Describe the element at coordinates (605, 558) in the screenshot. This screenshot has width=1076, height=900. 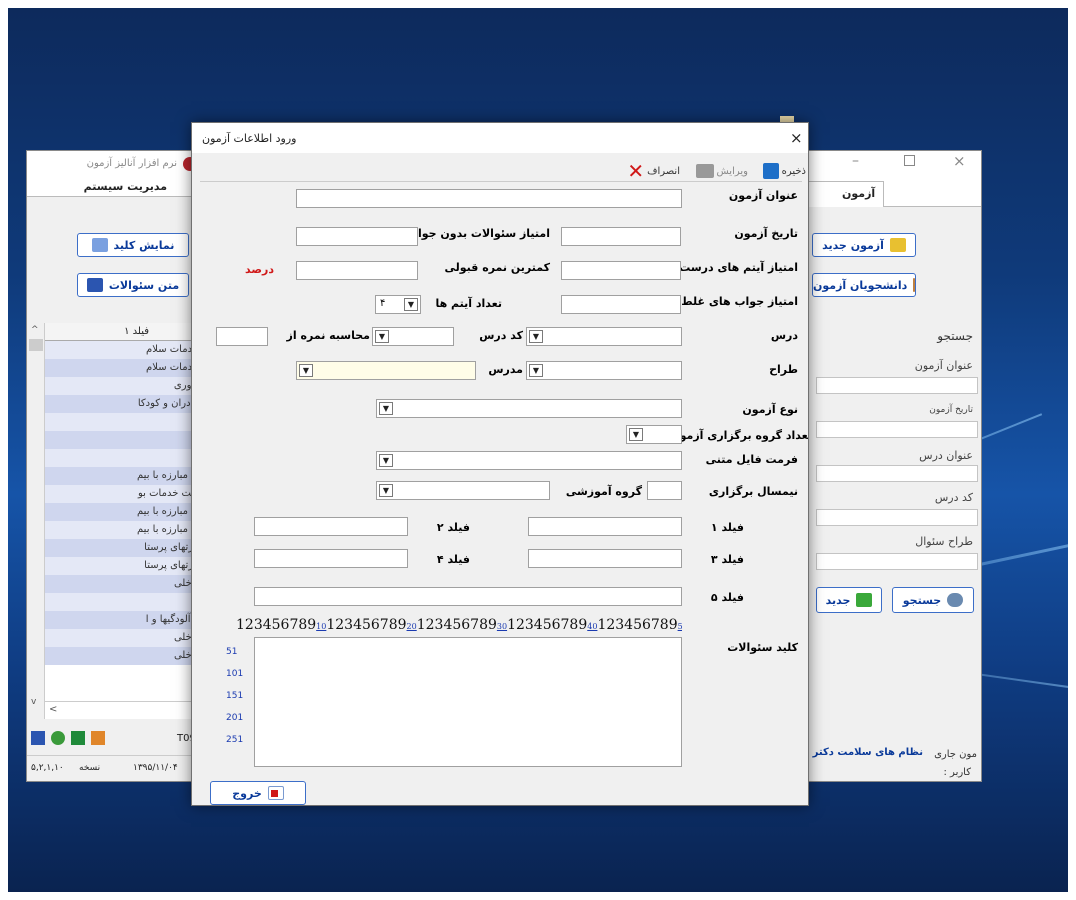
I see `field3-input` at that location.